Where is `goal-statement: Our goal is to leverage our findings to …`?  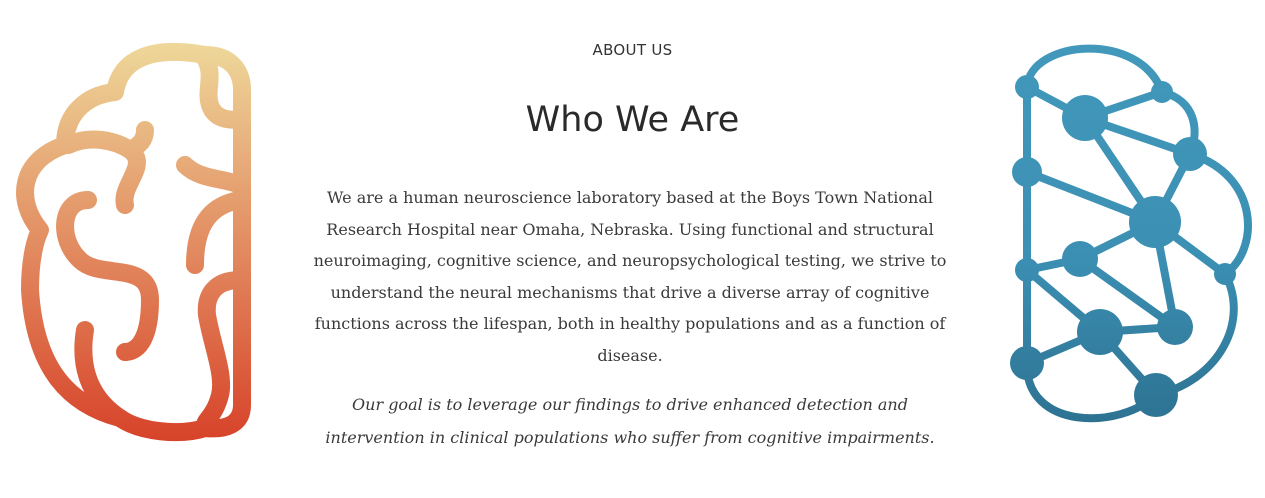
goal-statement: Our goal is to leverage our findings to … is located at coordinates (630, 421).